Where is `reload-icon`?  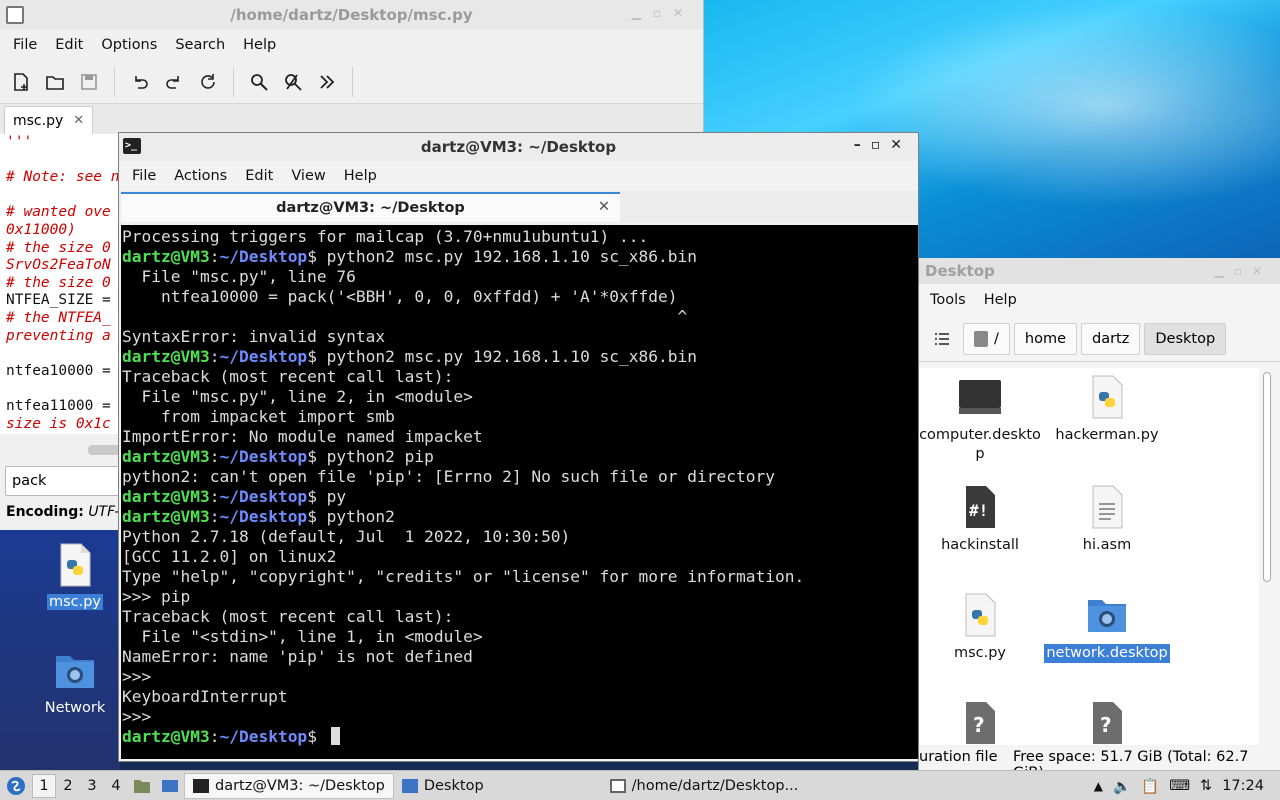
reload-icon is located at coordinates (208, 82).